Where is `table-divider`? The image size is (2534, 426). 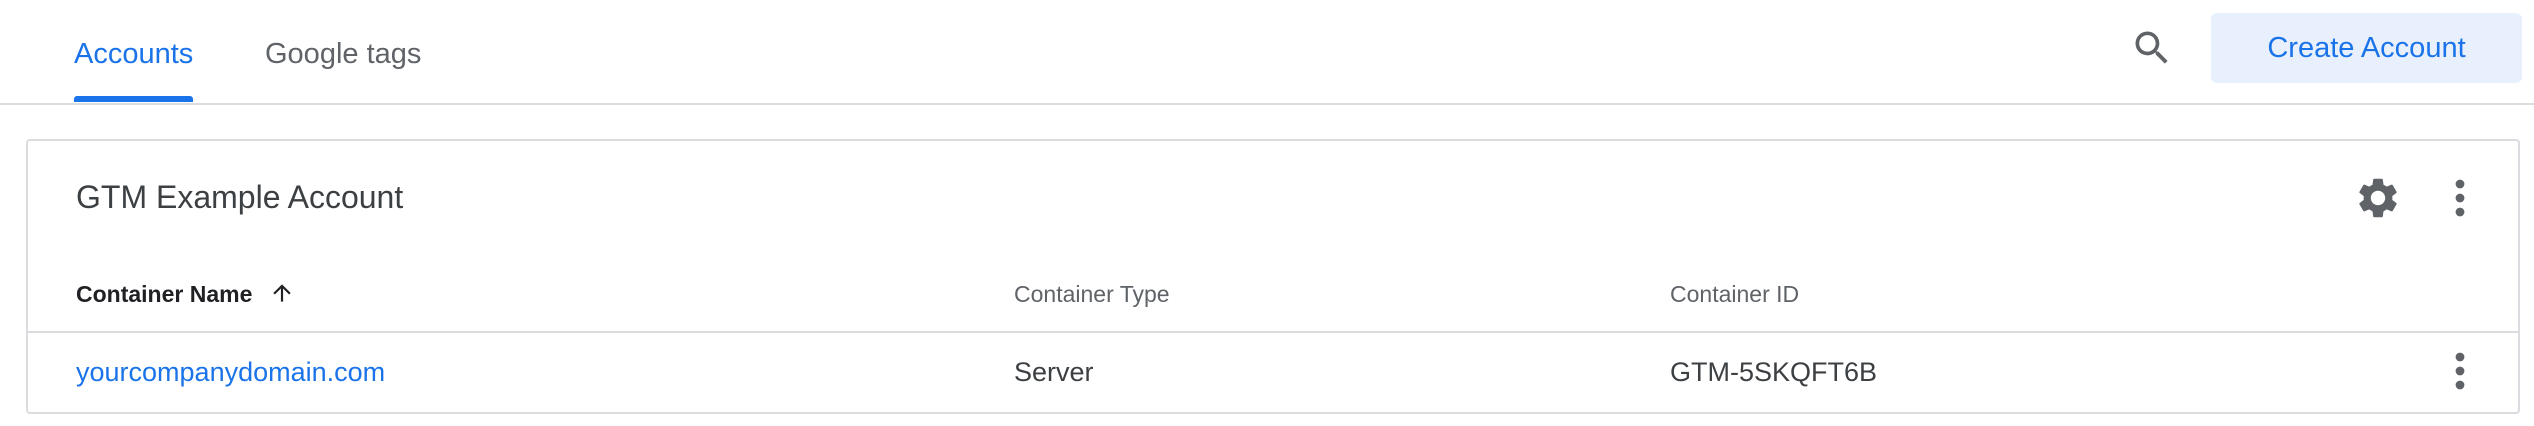 table-divider is located at coordinates (1273, 332).